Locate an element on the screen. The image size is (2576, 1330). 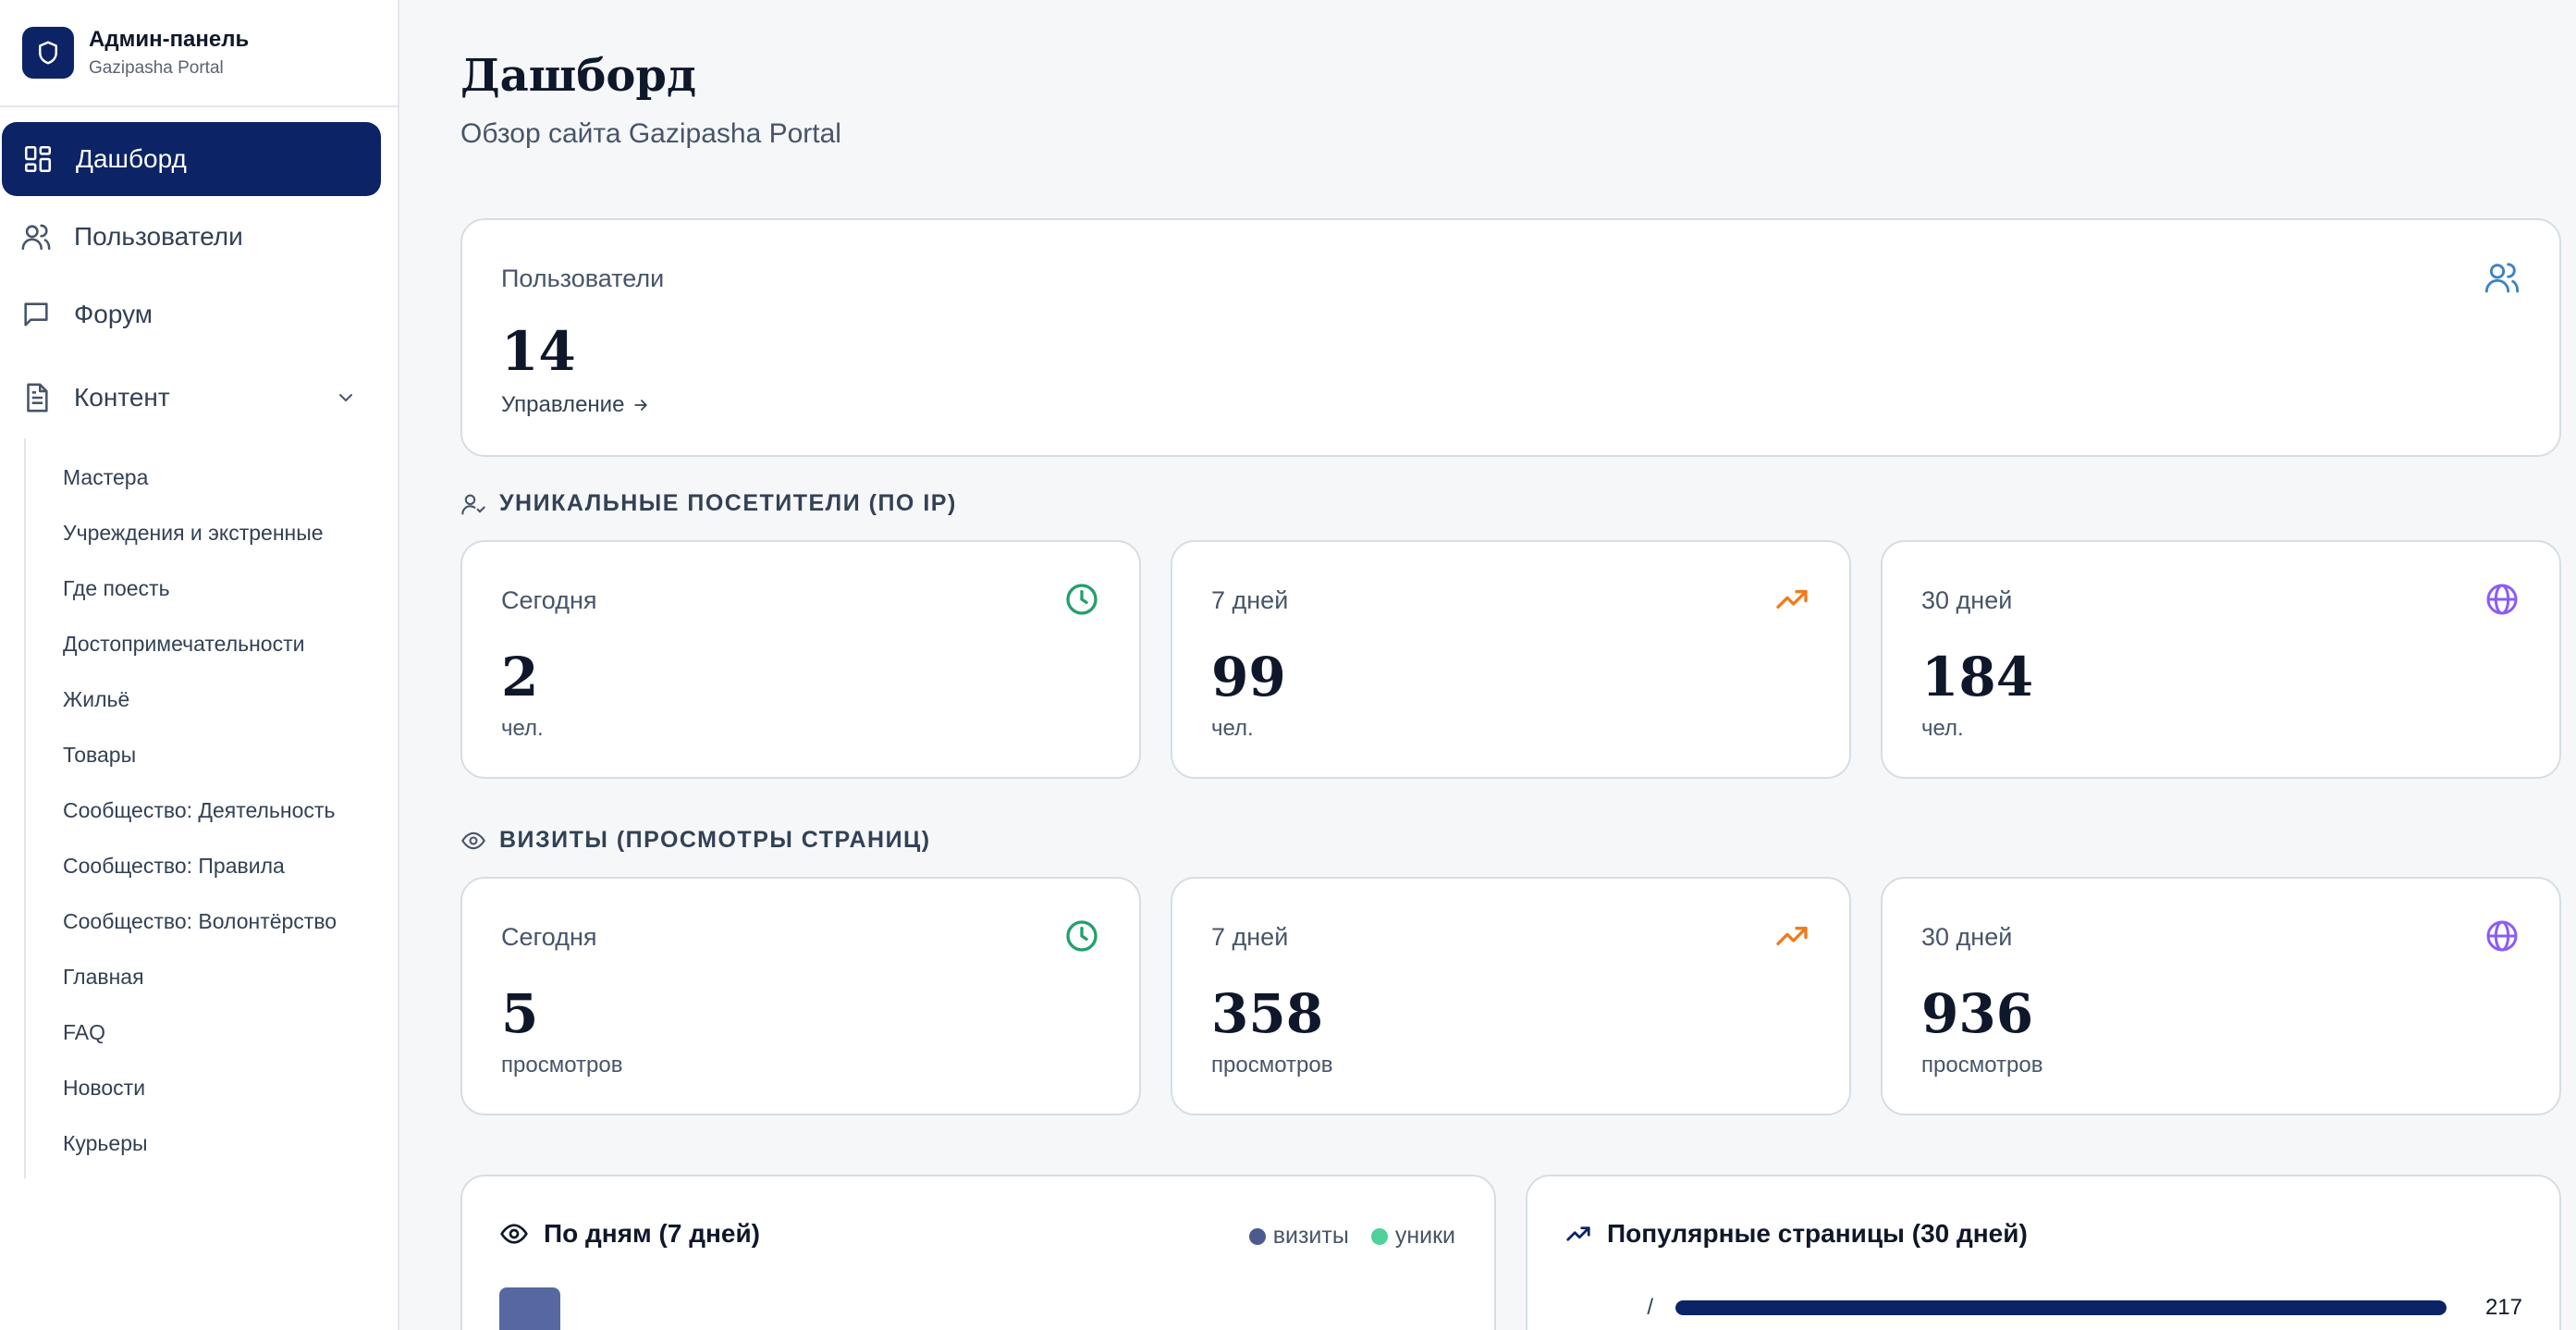
visits-30days-card: 30 дней 936 просмотров is located at coordinates (2221, 996).